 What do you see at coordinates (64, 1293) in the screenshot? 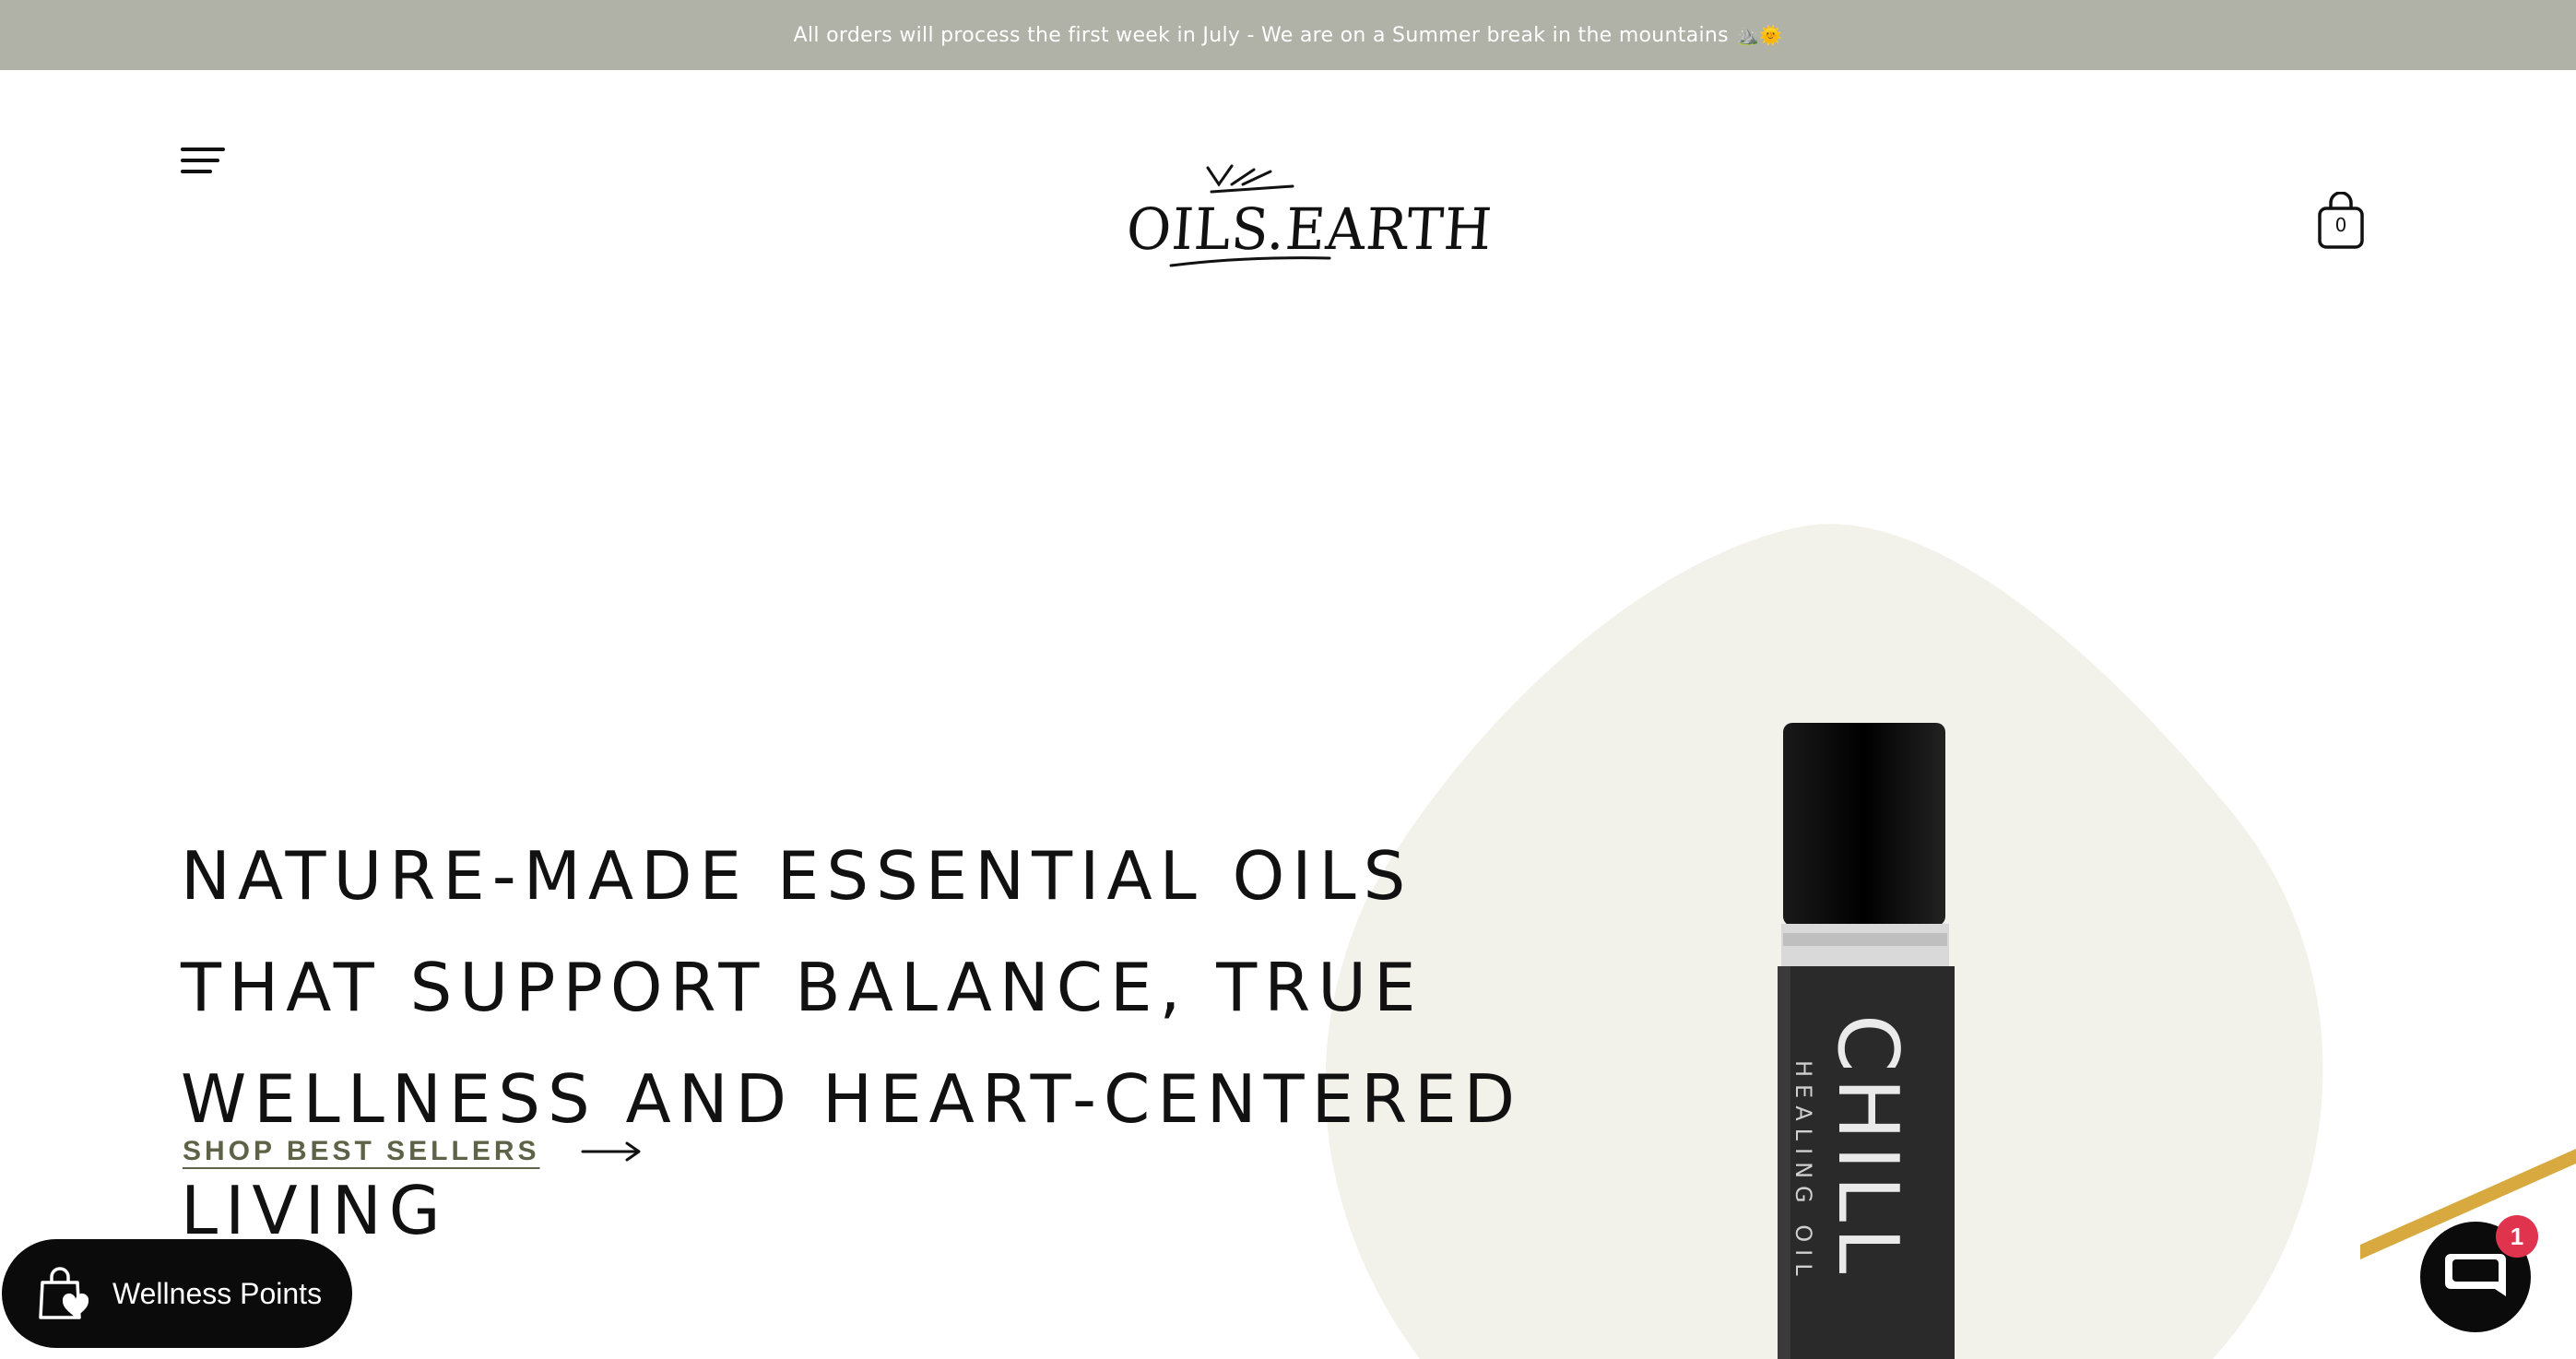
I see `shopping-bag-heart-icon` at bounding box center [64, 1293].